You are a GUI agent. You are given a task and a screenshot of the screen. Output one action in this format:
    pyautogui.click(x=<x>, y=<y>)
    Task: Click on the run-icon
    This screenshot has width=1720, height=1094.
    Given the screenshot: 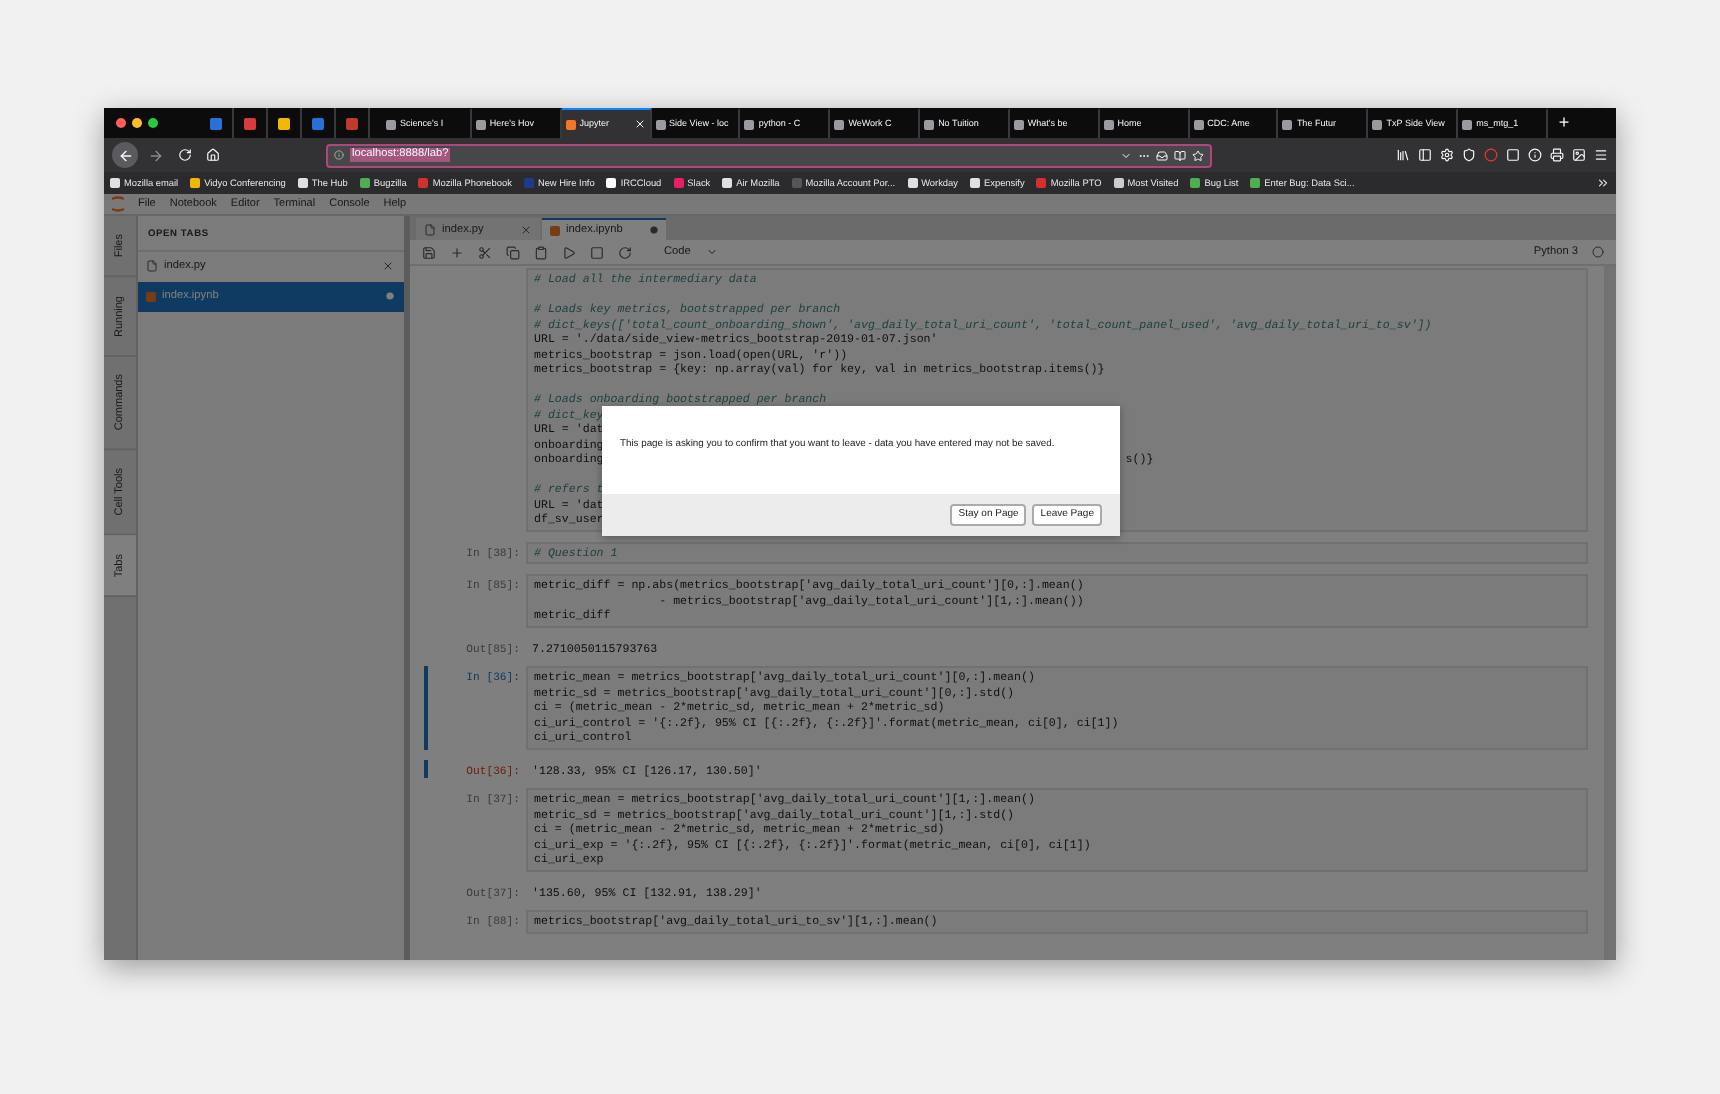 What is the action you would take?
    pyautogui.click(x=569, y=252)
    